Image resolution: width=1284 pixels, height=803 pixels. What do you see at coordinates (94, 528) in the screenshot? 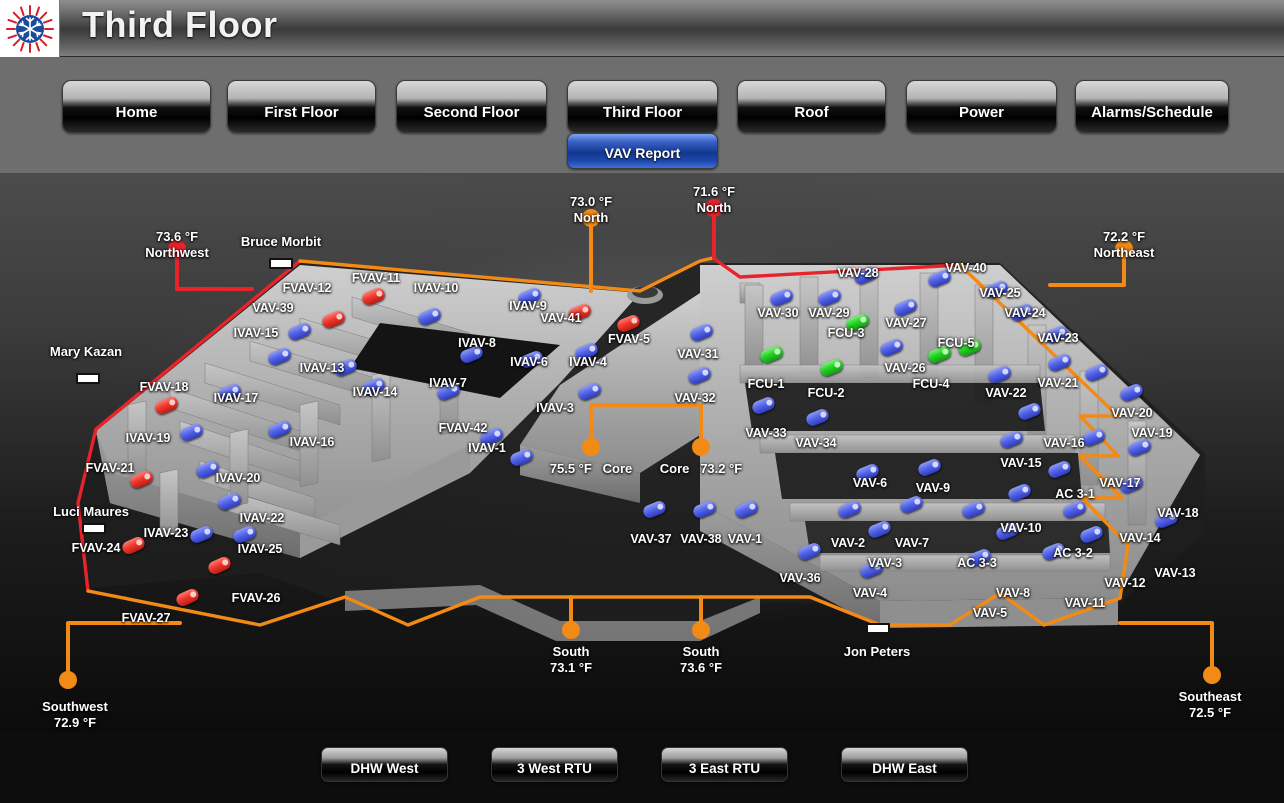
I see `occupant-indicator-luci-maures` at bounding box center [94, 528].